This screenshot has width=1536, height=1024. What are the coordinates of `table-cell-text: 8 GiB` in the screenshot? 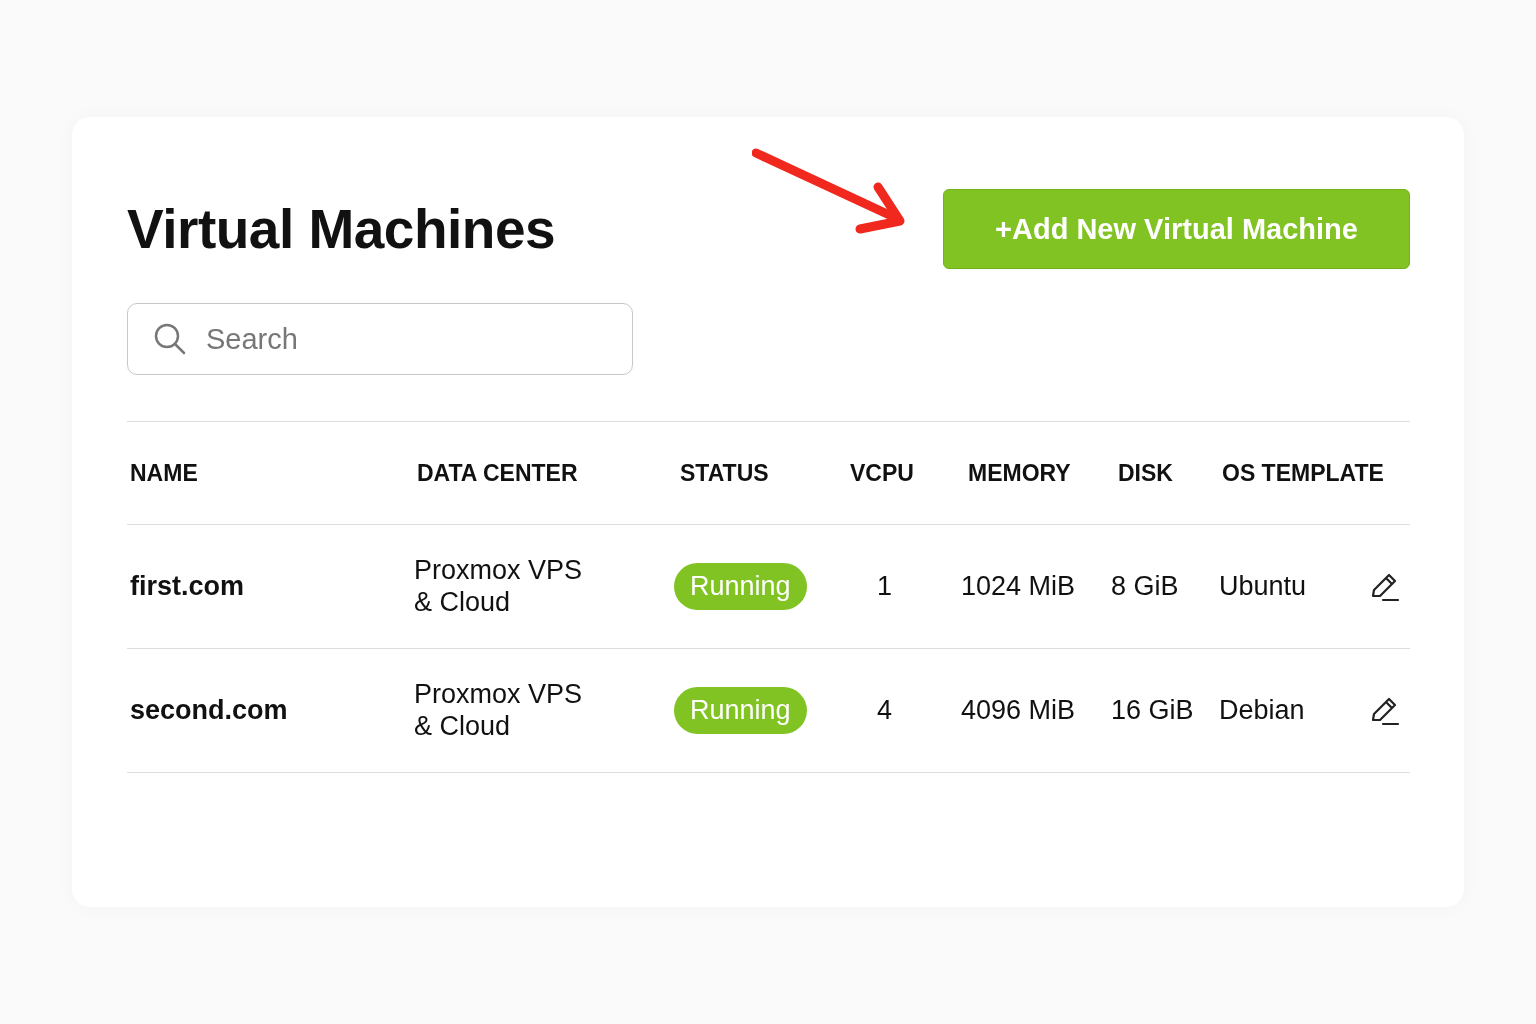 It's located at (1145, 586).